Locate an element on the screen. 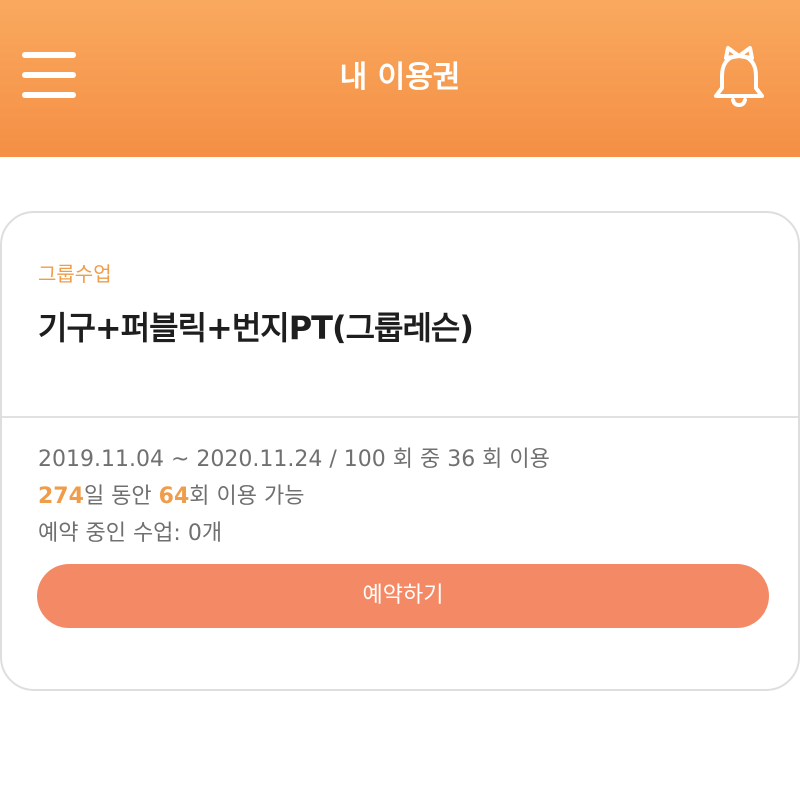 This screenshot has width=800, height=800. reservation-status: 예약 중인 수업: 0개 is located at coordinates (130, 533).